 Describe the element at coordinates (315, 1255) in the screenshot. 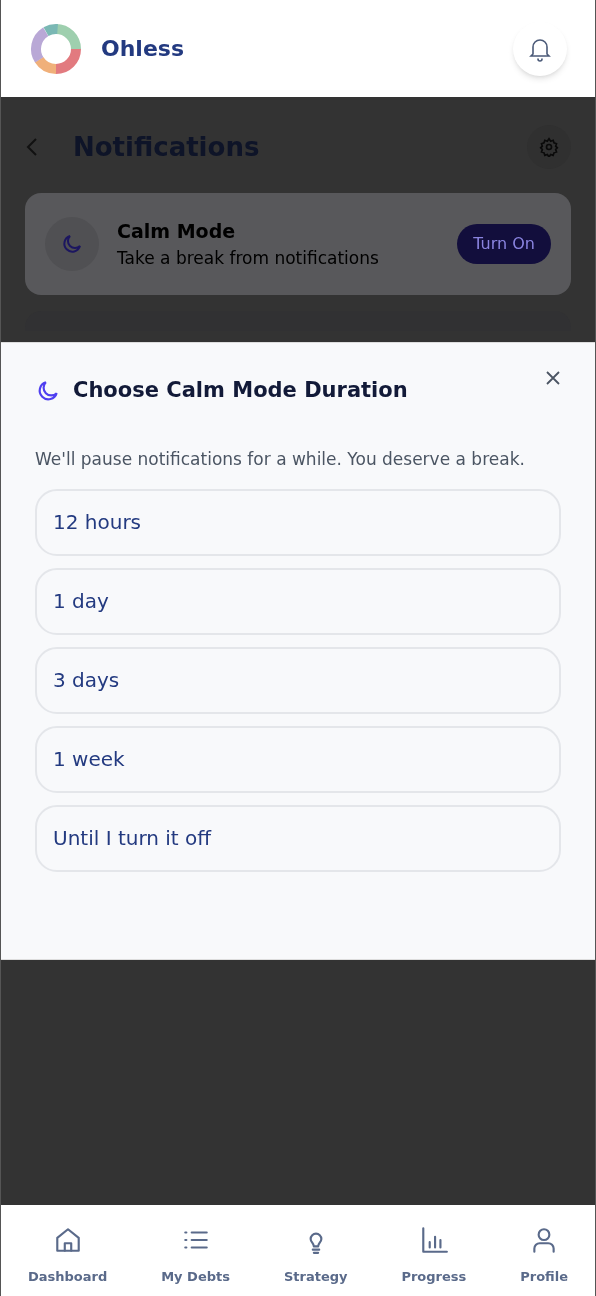

I see `nav-item: Strategy` at that location.